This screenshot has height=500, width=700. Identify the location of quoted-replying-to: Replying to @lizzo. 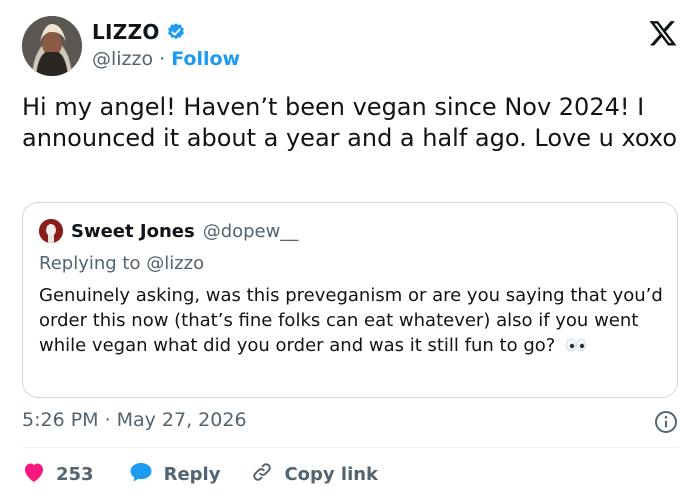
(122, 263).